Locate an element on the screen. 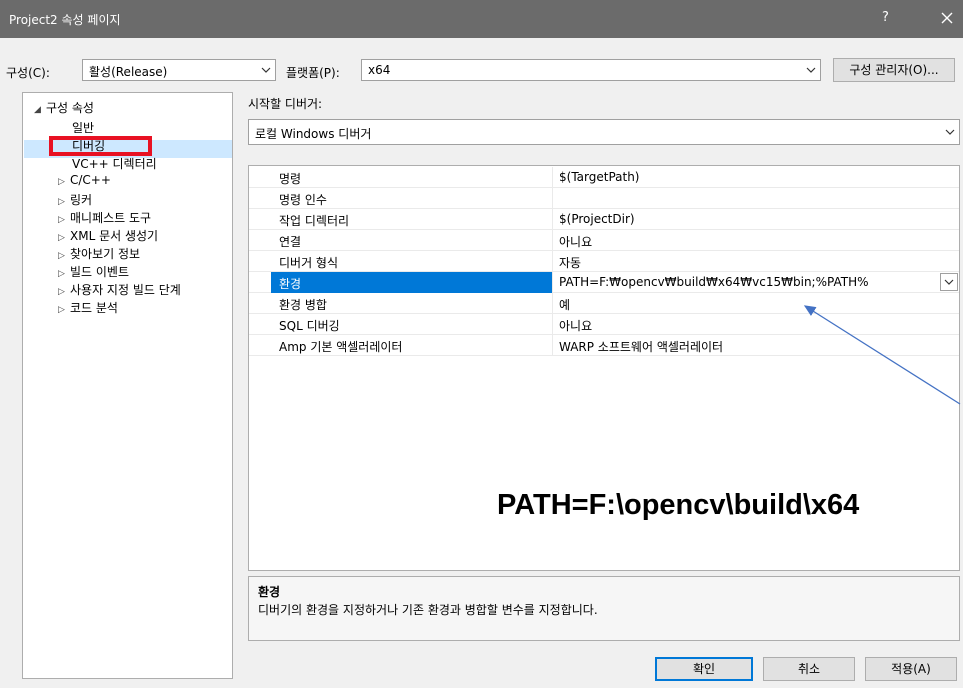 The width and height of the screenshot is (963, 688). property-name: 작업 디렉터리 is located at coordinates (314, 221).